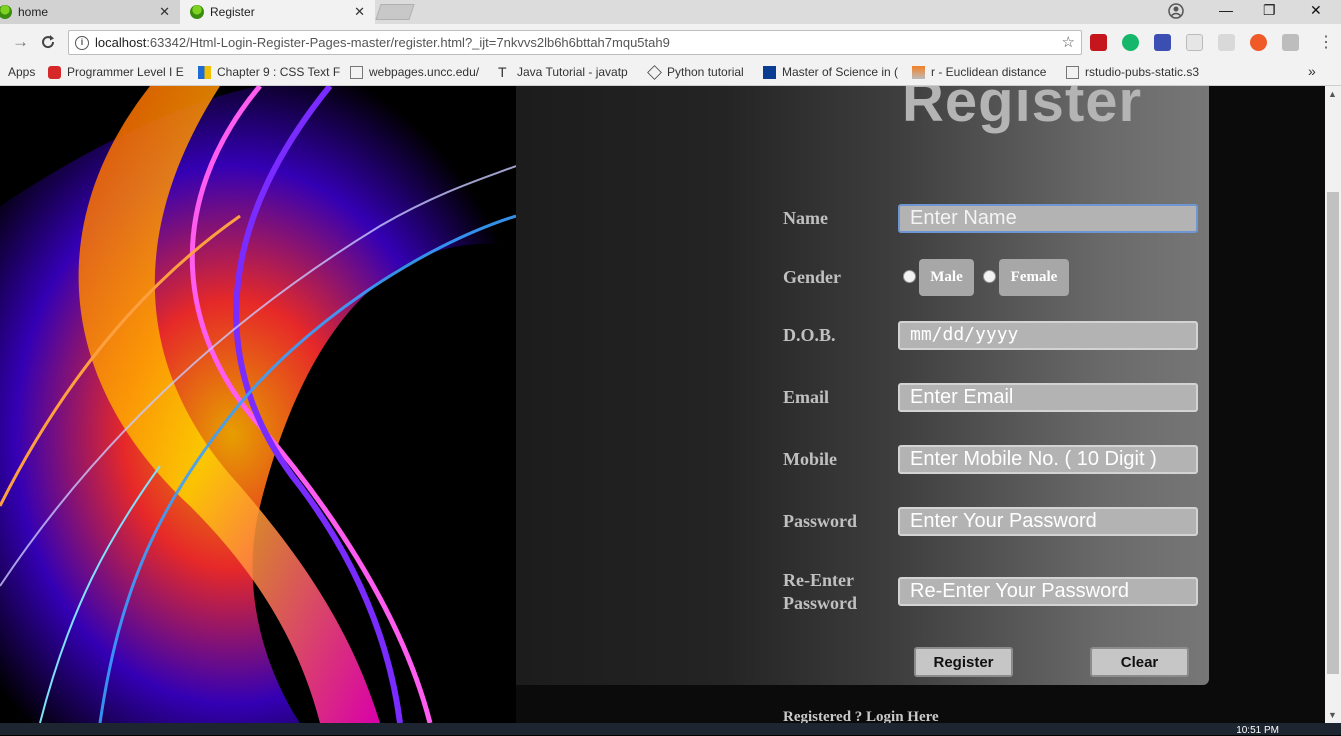  Describe the element at coordinates (1312, 71) in the screenshot. I see `bookmarks-overflow-button: »` at that location.